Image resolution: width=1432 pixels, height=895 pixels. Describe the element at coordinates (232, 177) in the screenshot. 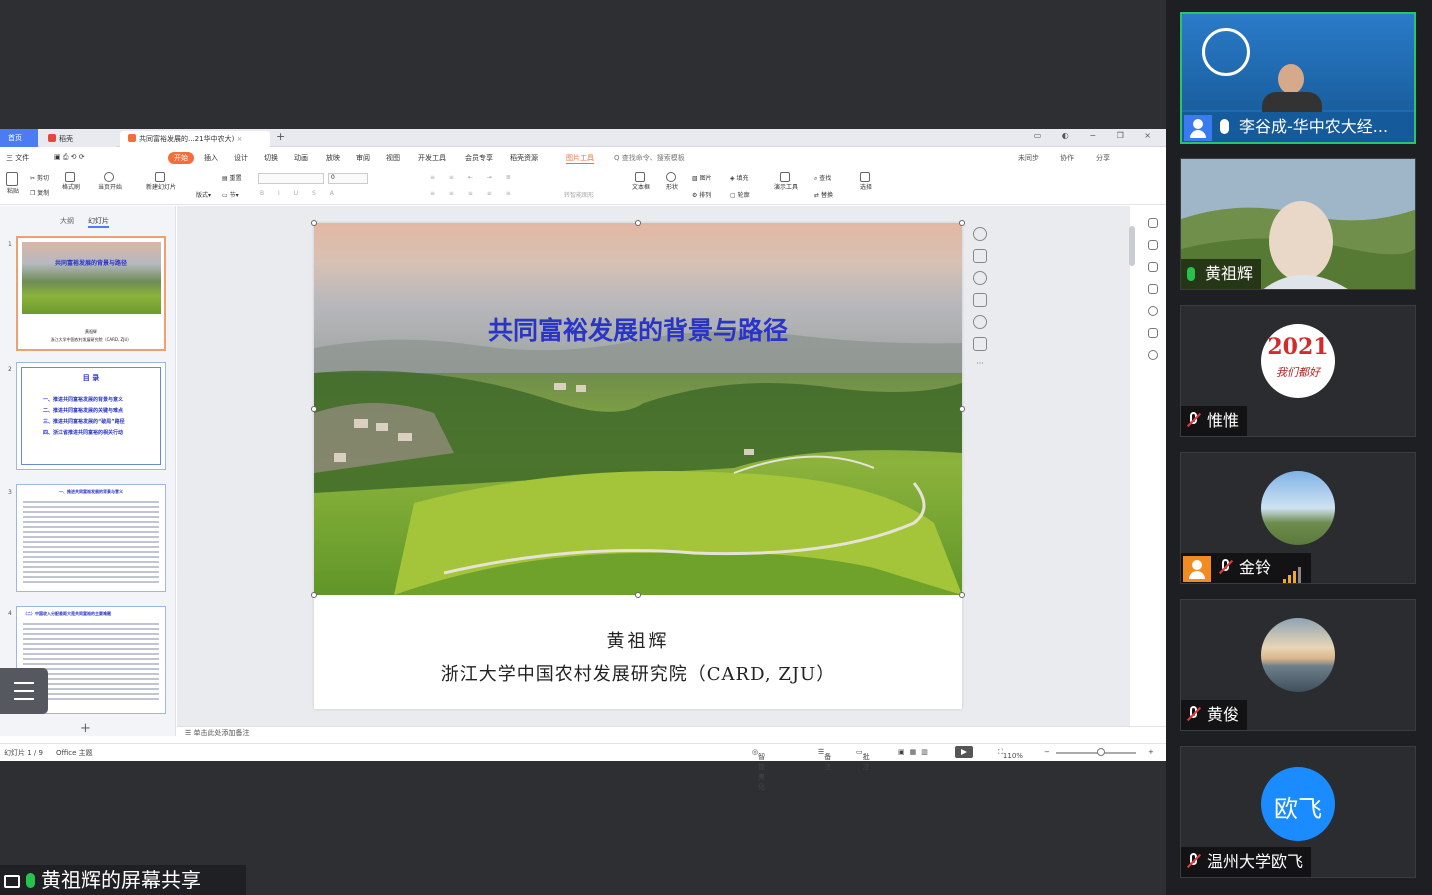

I see `reset-button: ▤ 重置` at that location.